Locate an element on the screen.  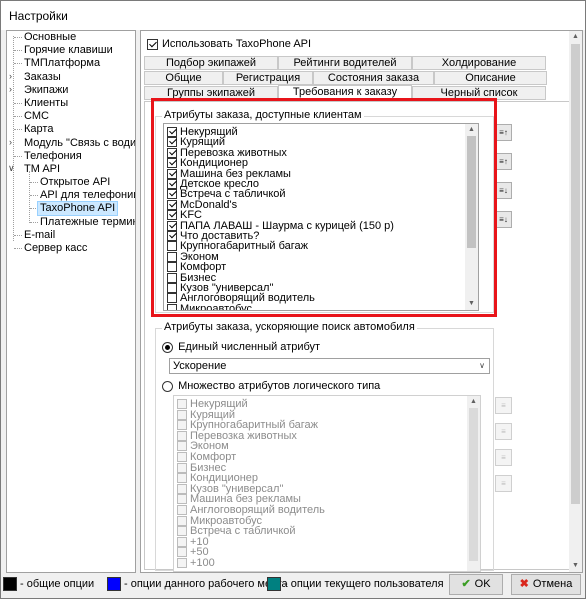
tree-item-sms: СМС is located at coordinates (36, 116).